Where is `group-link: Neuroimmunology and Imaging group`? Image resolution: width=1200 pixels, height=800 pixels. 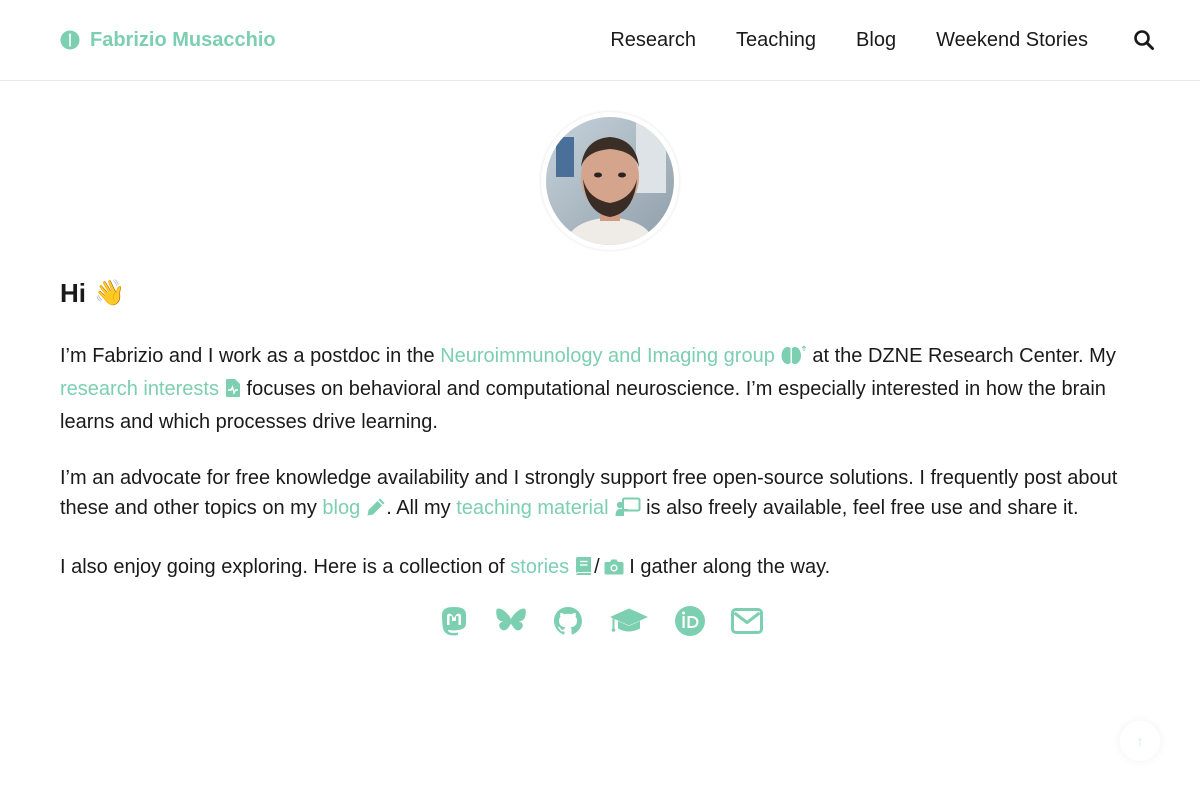
group-link: Neuroimmunology and Imaging group is located at coordinates (607, 356).